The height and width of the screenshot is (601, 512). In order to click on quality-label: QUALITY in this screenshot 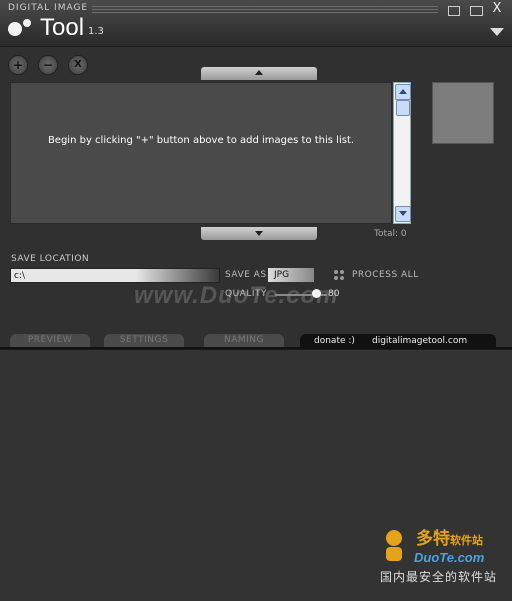, I will do `click(246, 294)`.